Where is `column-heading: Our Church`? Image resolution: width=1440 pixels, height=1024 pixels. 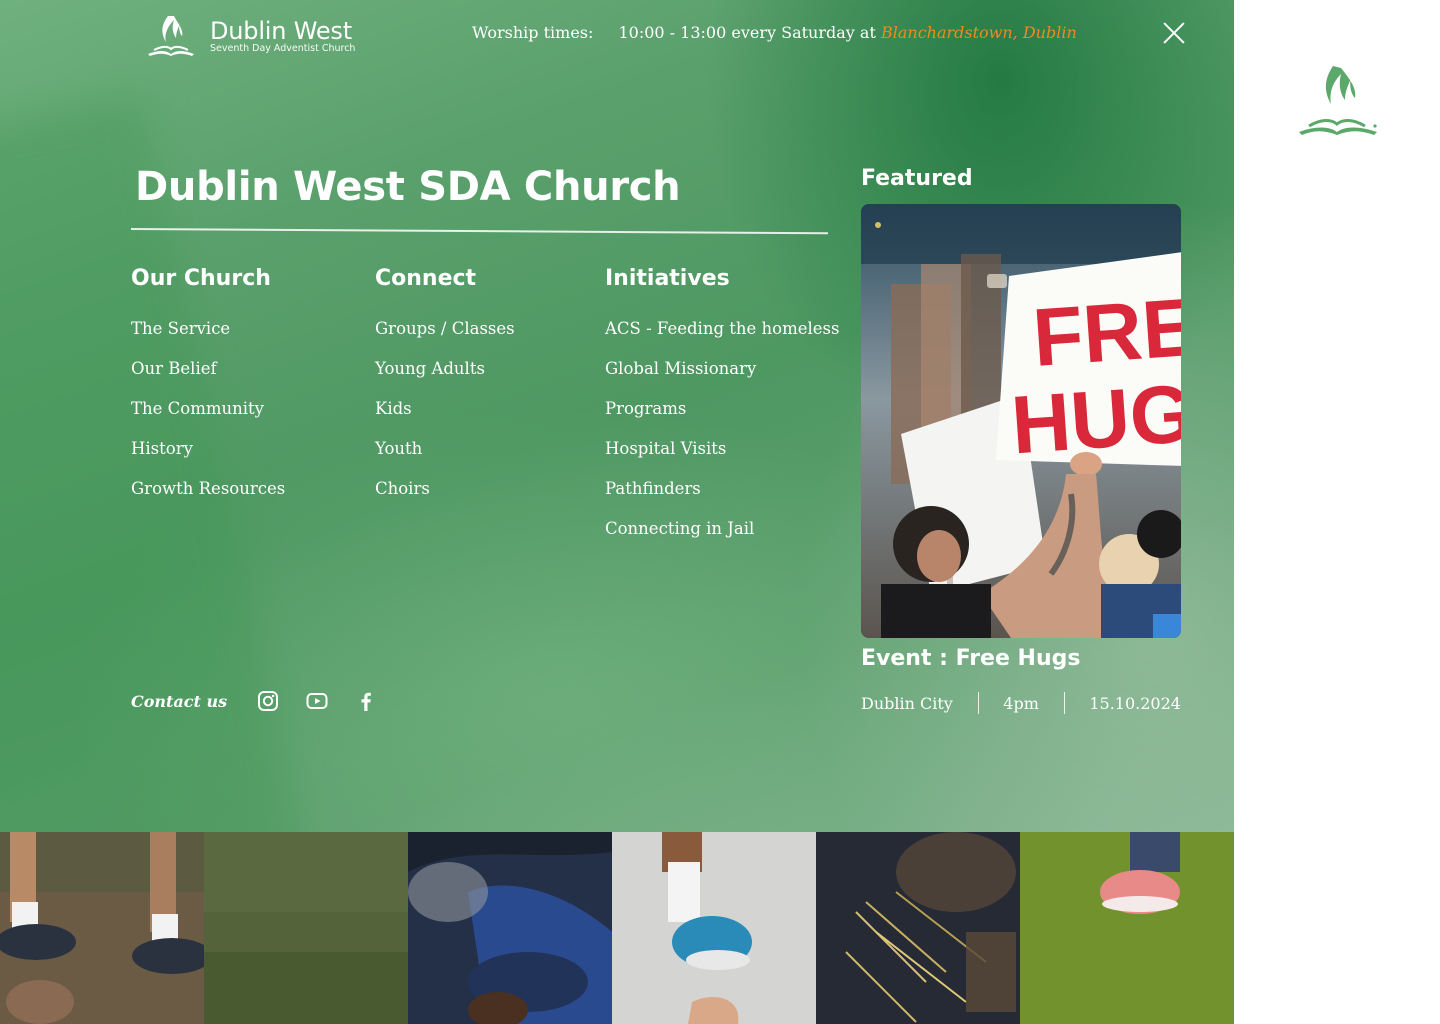
column-heading: Our Church is located at coordinates (201, 278).